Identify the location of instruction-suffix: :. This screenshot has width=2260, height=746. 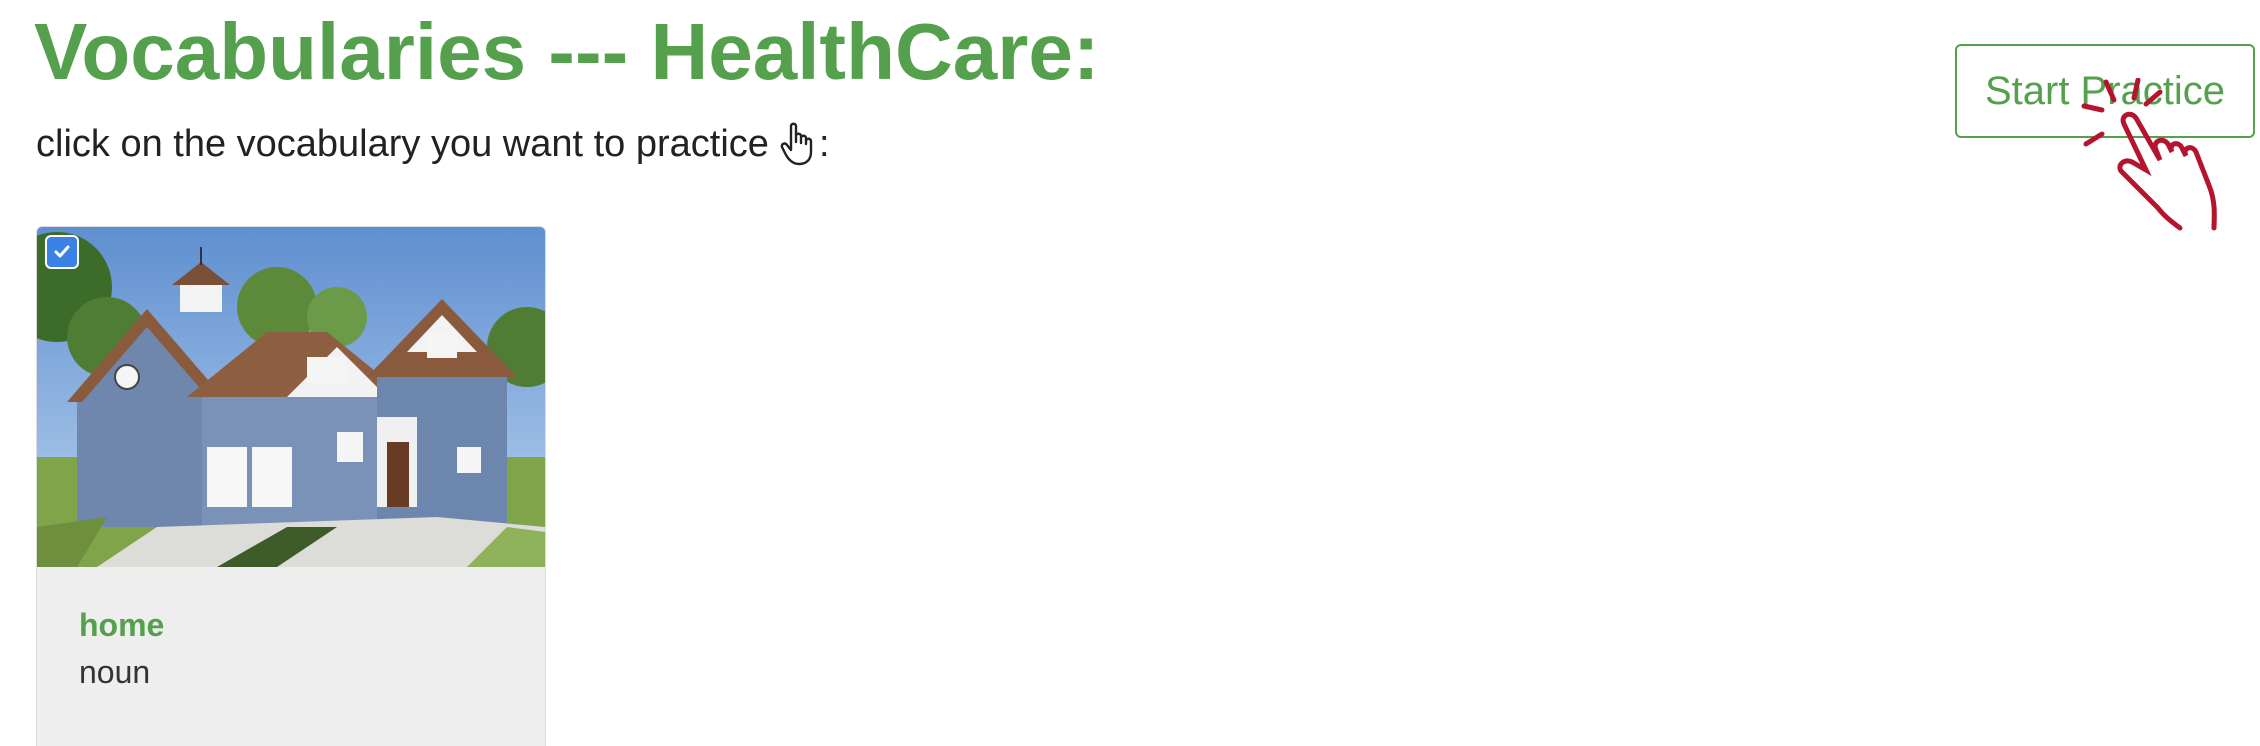
(824, 143).